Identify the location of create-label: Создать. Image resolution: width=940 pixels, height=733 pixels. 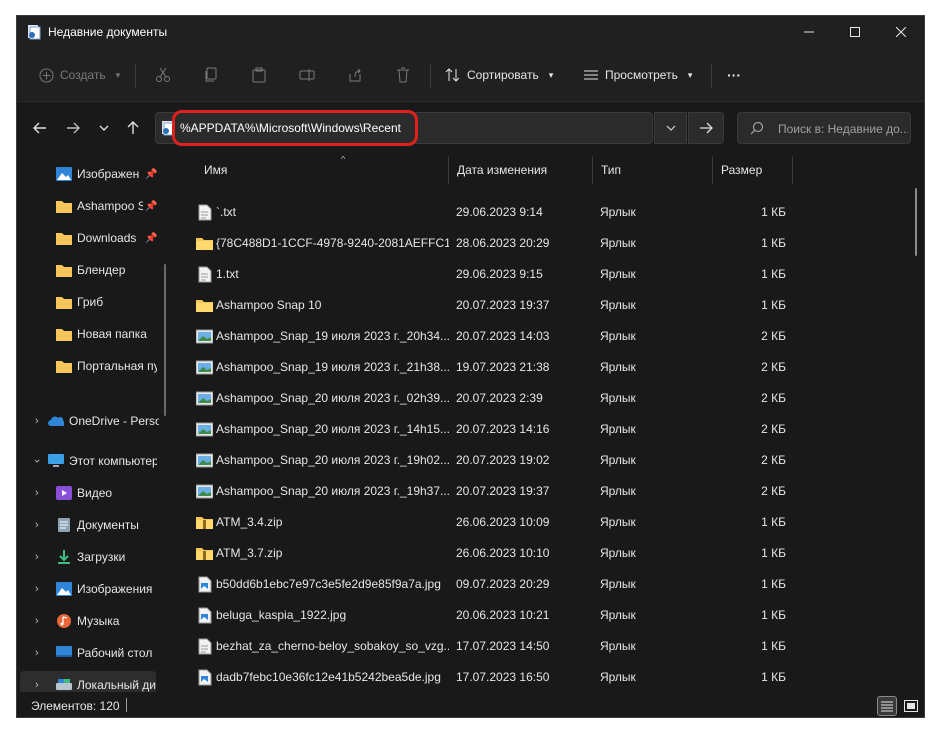
(83, 75).